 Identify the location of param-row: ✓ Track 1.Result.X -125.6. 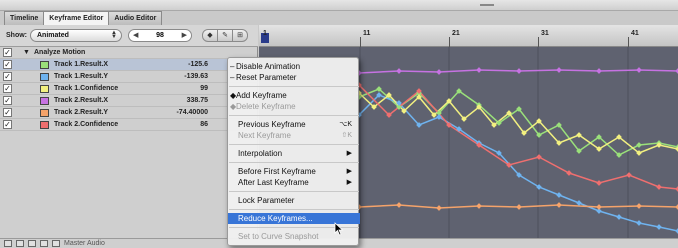
(129, 65).